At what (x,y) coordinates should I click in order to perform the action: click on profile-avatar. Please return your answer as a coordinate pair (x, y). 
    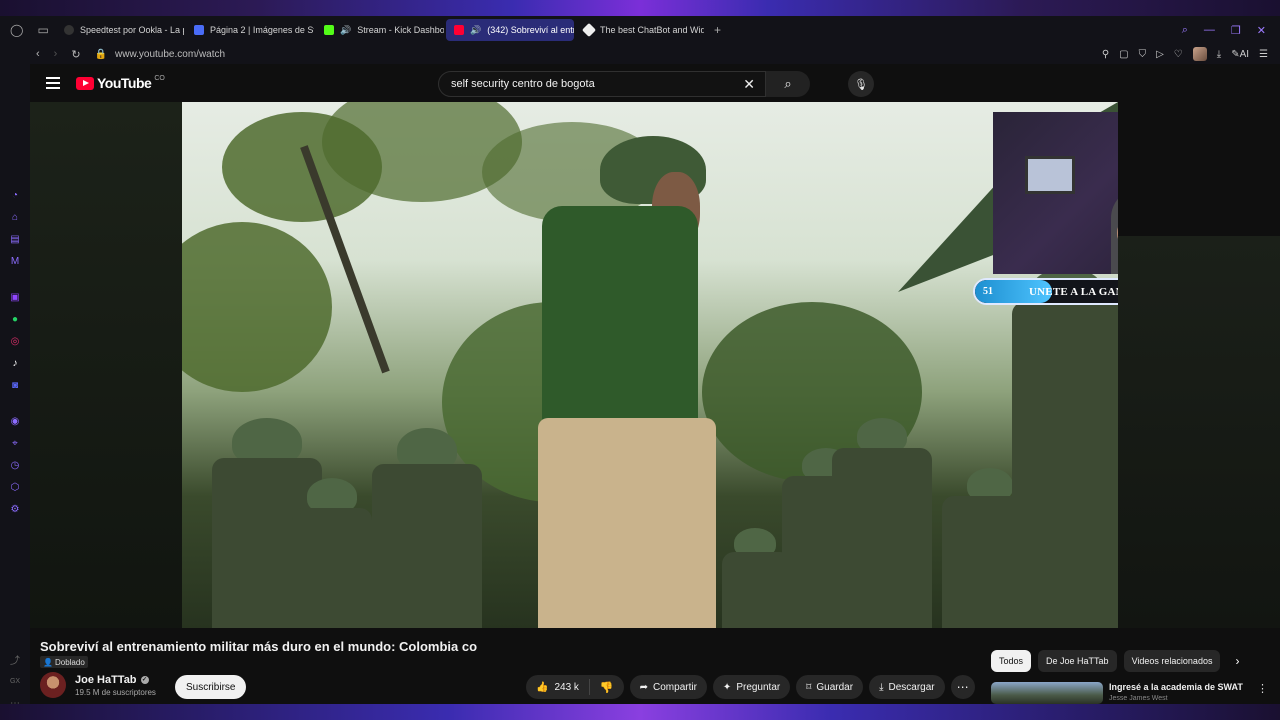
    Looking at the image, I should click on (1199, 54).